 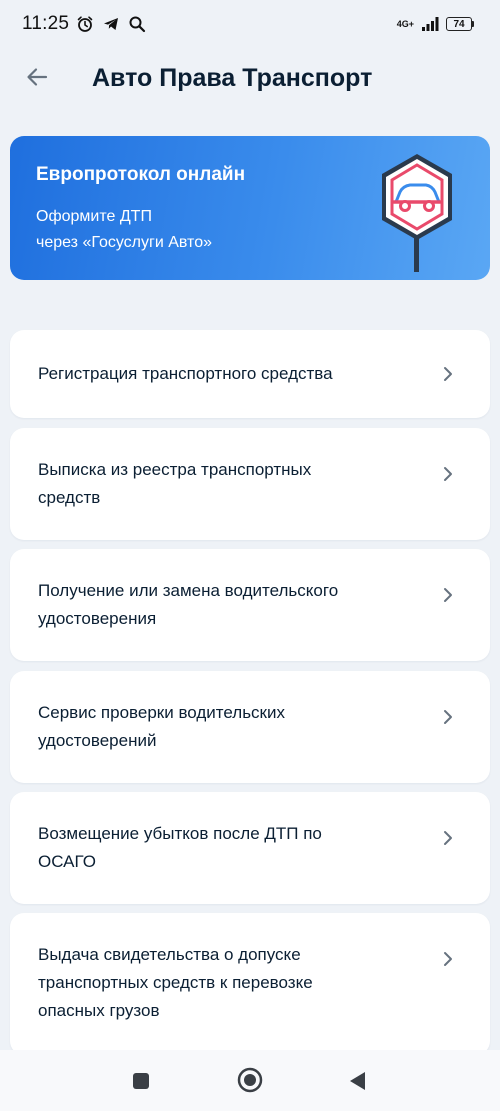 I want to click on alarm-icon, so click(x=85, y=24).